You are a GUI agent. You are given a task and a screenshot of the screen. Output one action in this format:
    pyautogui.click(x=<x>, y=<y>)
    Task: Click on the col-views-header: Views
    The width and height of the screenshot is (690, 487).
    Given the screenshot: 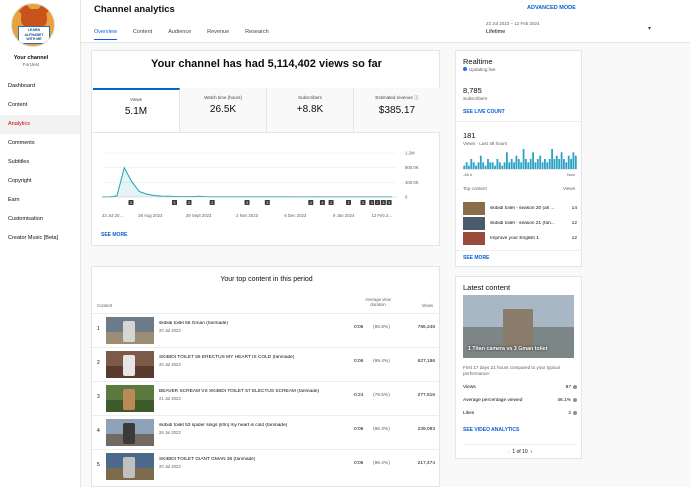 What is the action you would take?
    pyautogui.click(x=427, y=305)
    